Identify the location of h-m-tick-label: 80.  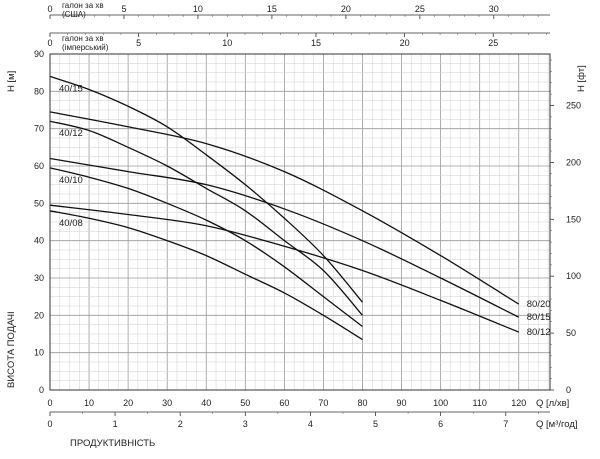
(39, 91).